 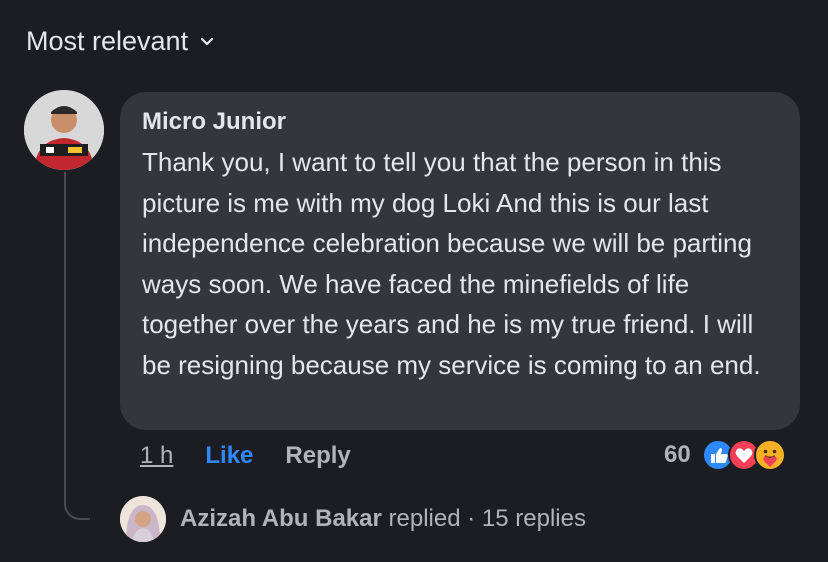 I want to click on reaction-icons, so click(x=744, y=455).